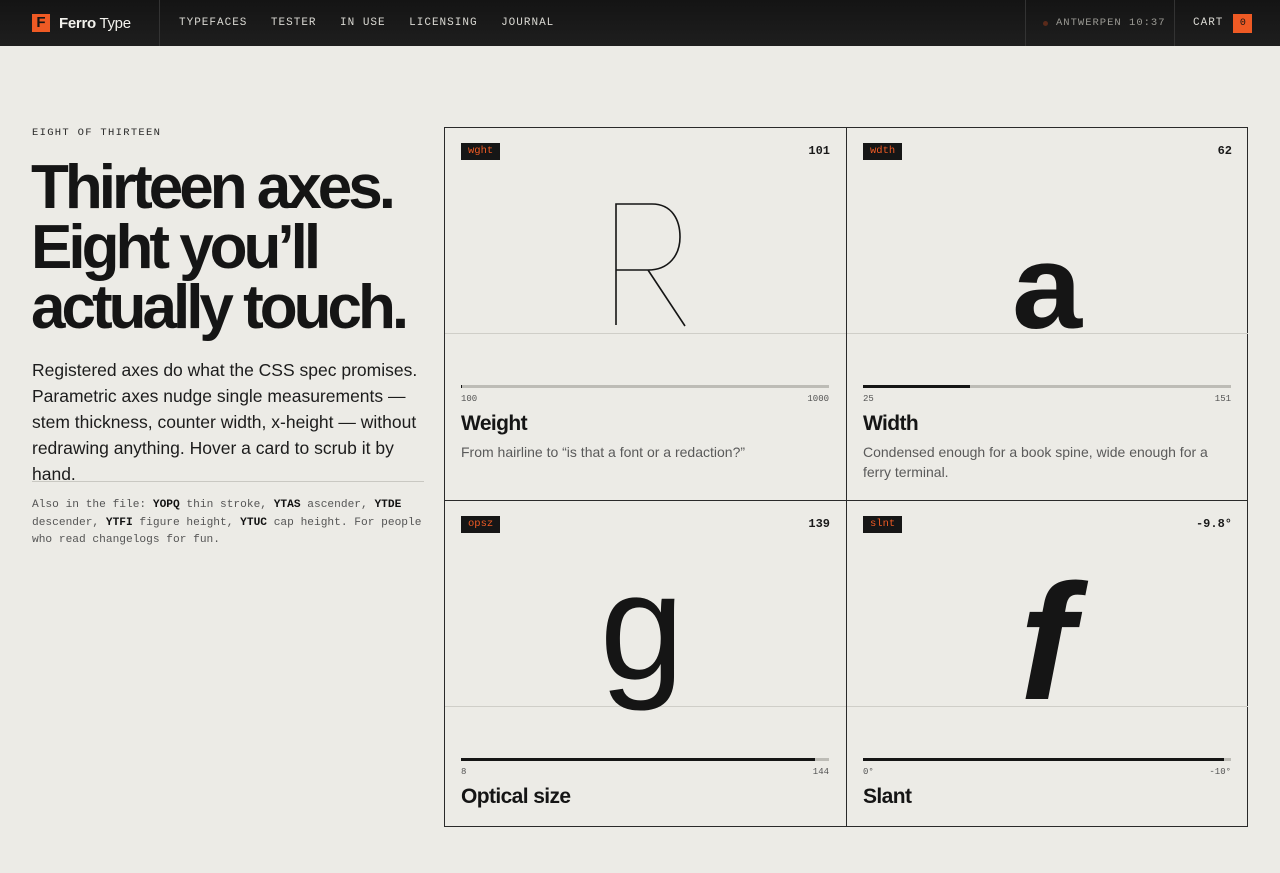  I want to click on glyph-specimen-g: g, so click(645, 606).